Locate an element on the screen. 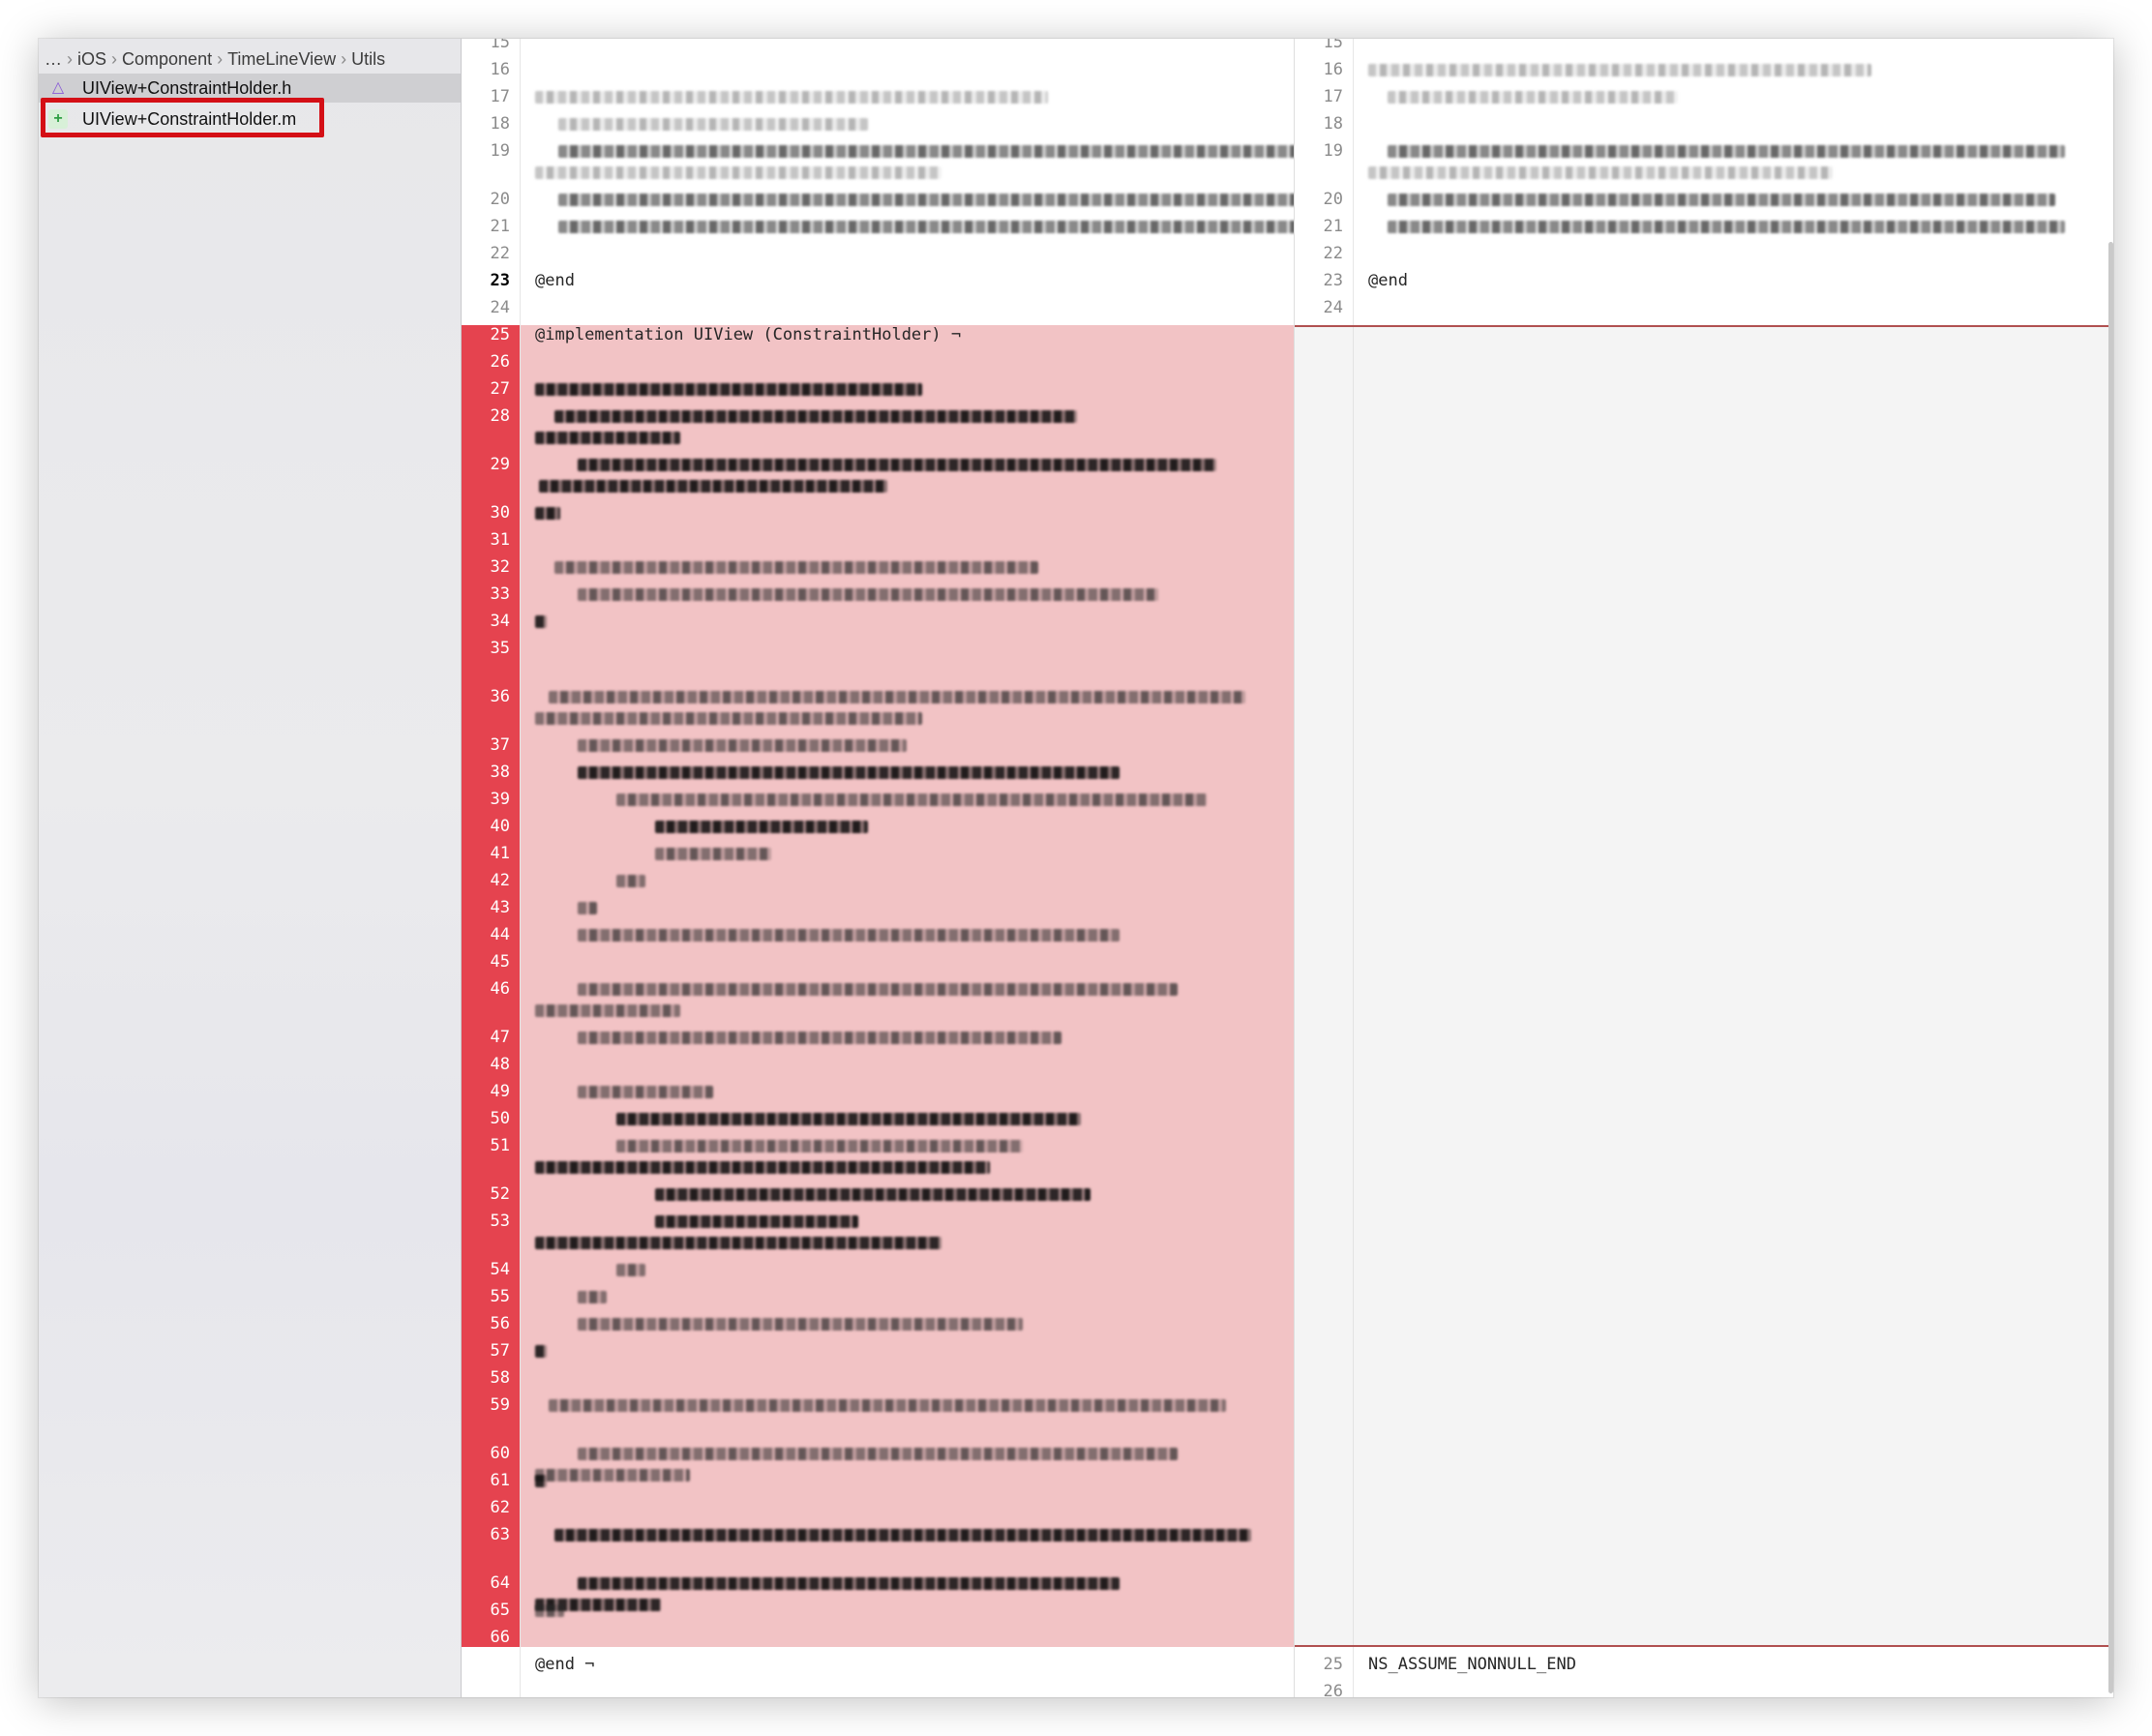  line-number: 20 is located at coordinates (500, 199).